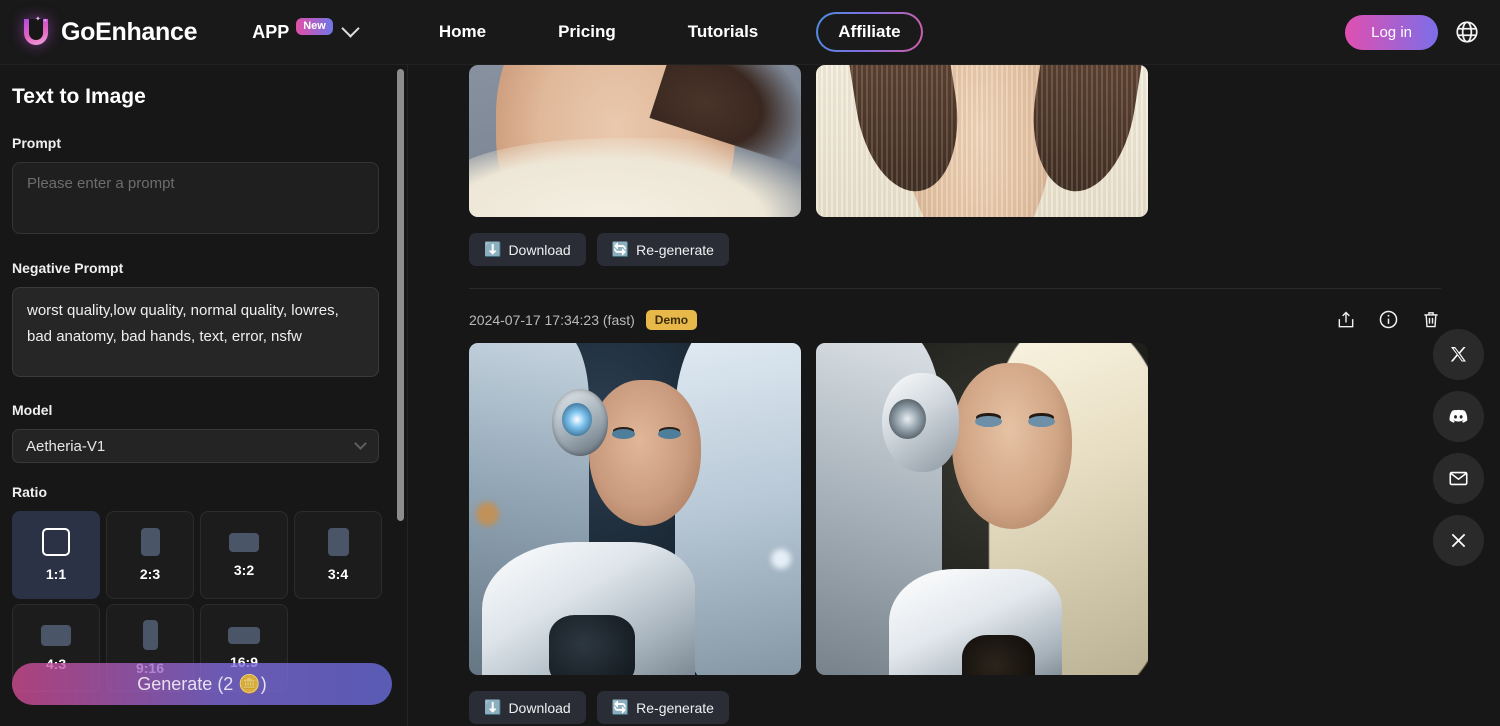  Describe the element at coordinates (150, 574) in the screenshot. I see `ratio-option-label: 2:3` at that location.